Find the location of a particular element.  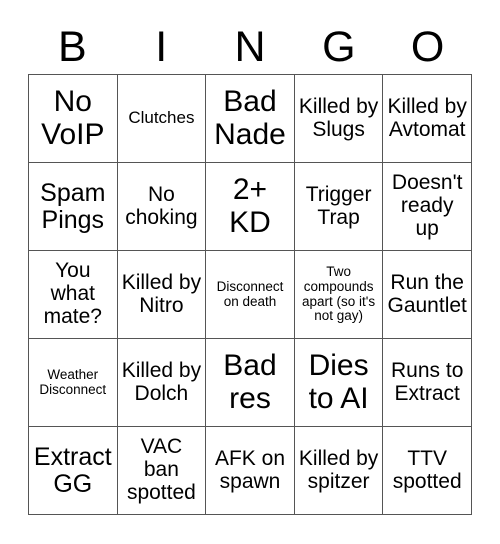

bingo-cell-b2: Spam Pings is located at coordinates (73, 207).